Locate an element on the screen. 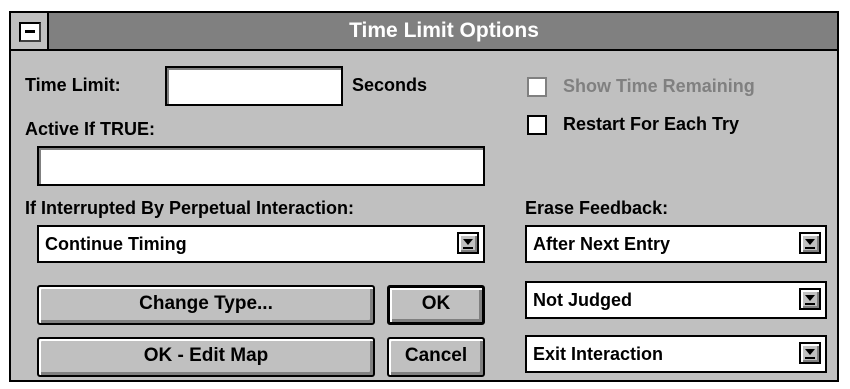  show-time-remaining-label: Show Time Remaining is located at coordinates (659, 86).